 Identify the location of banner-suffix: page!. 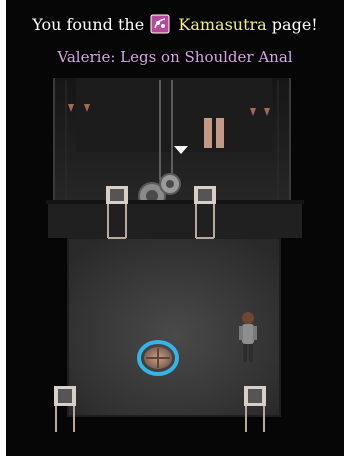
(294, 24).